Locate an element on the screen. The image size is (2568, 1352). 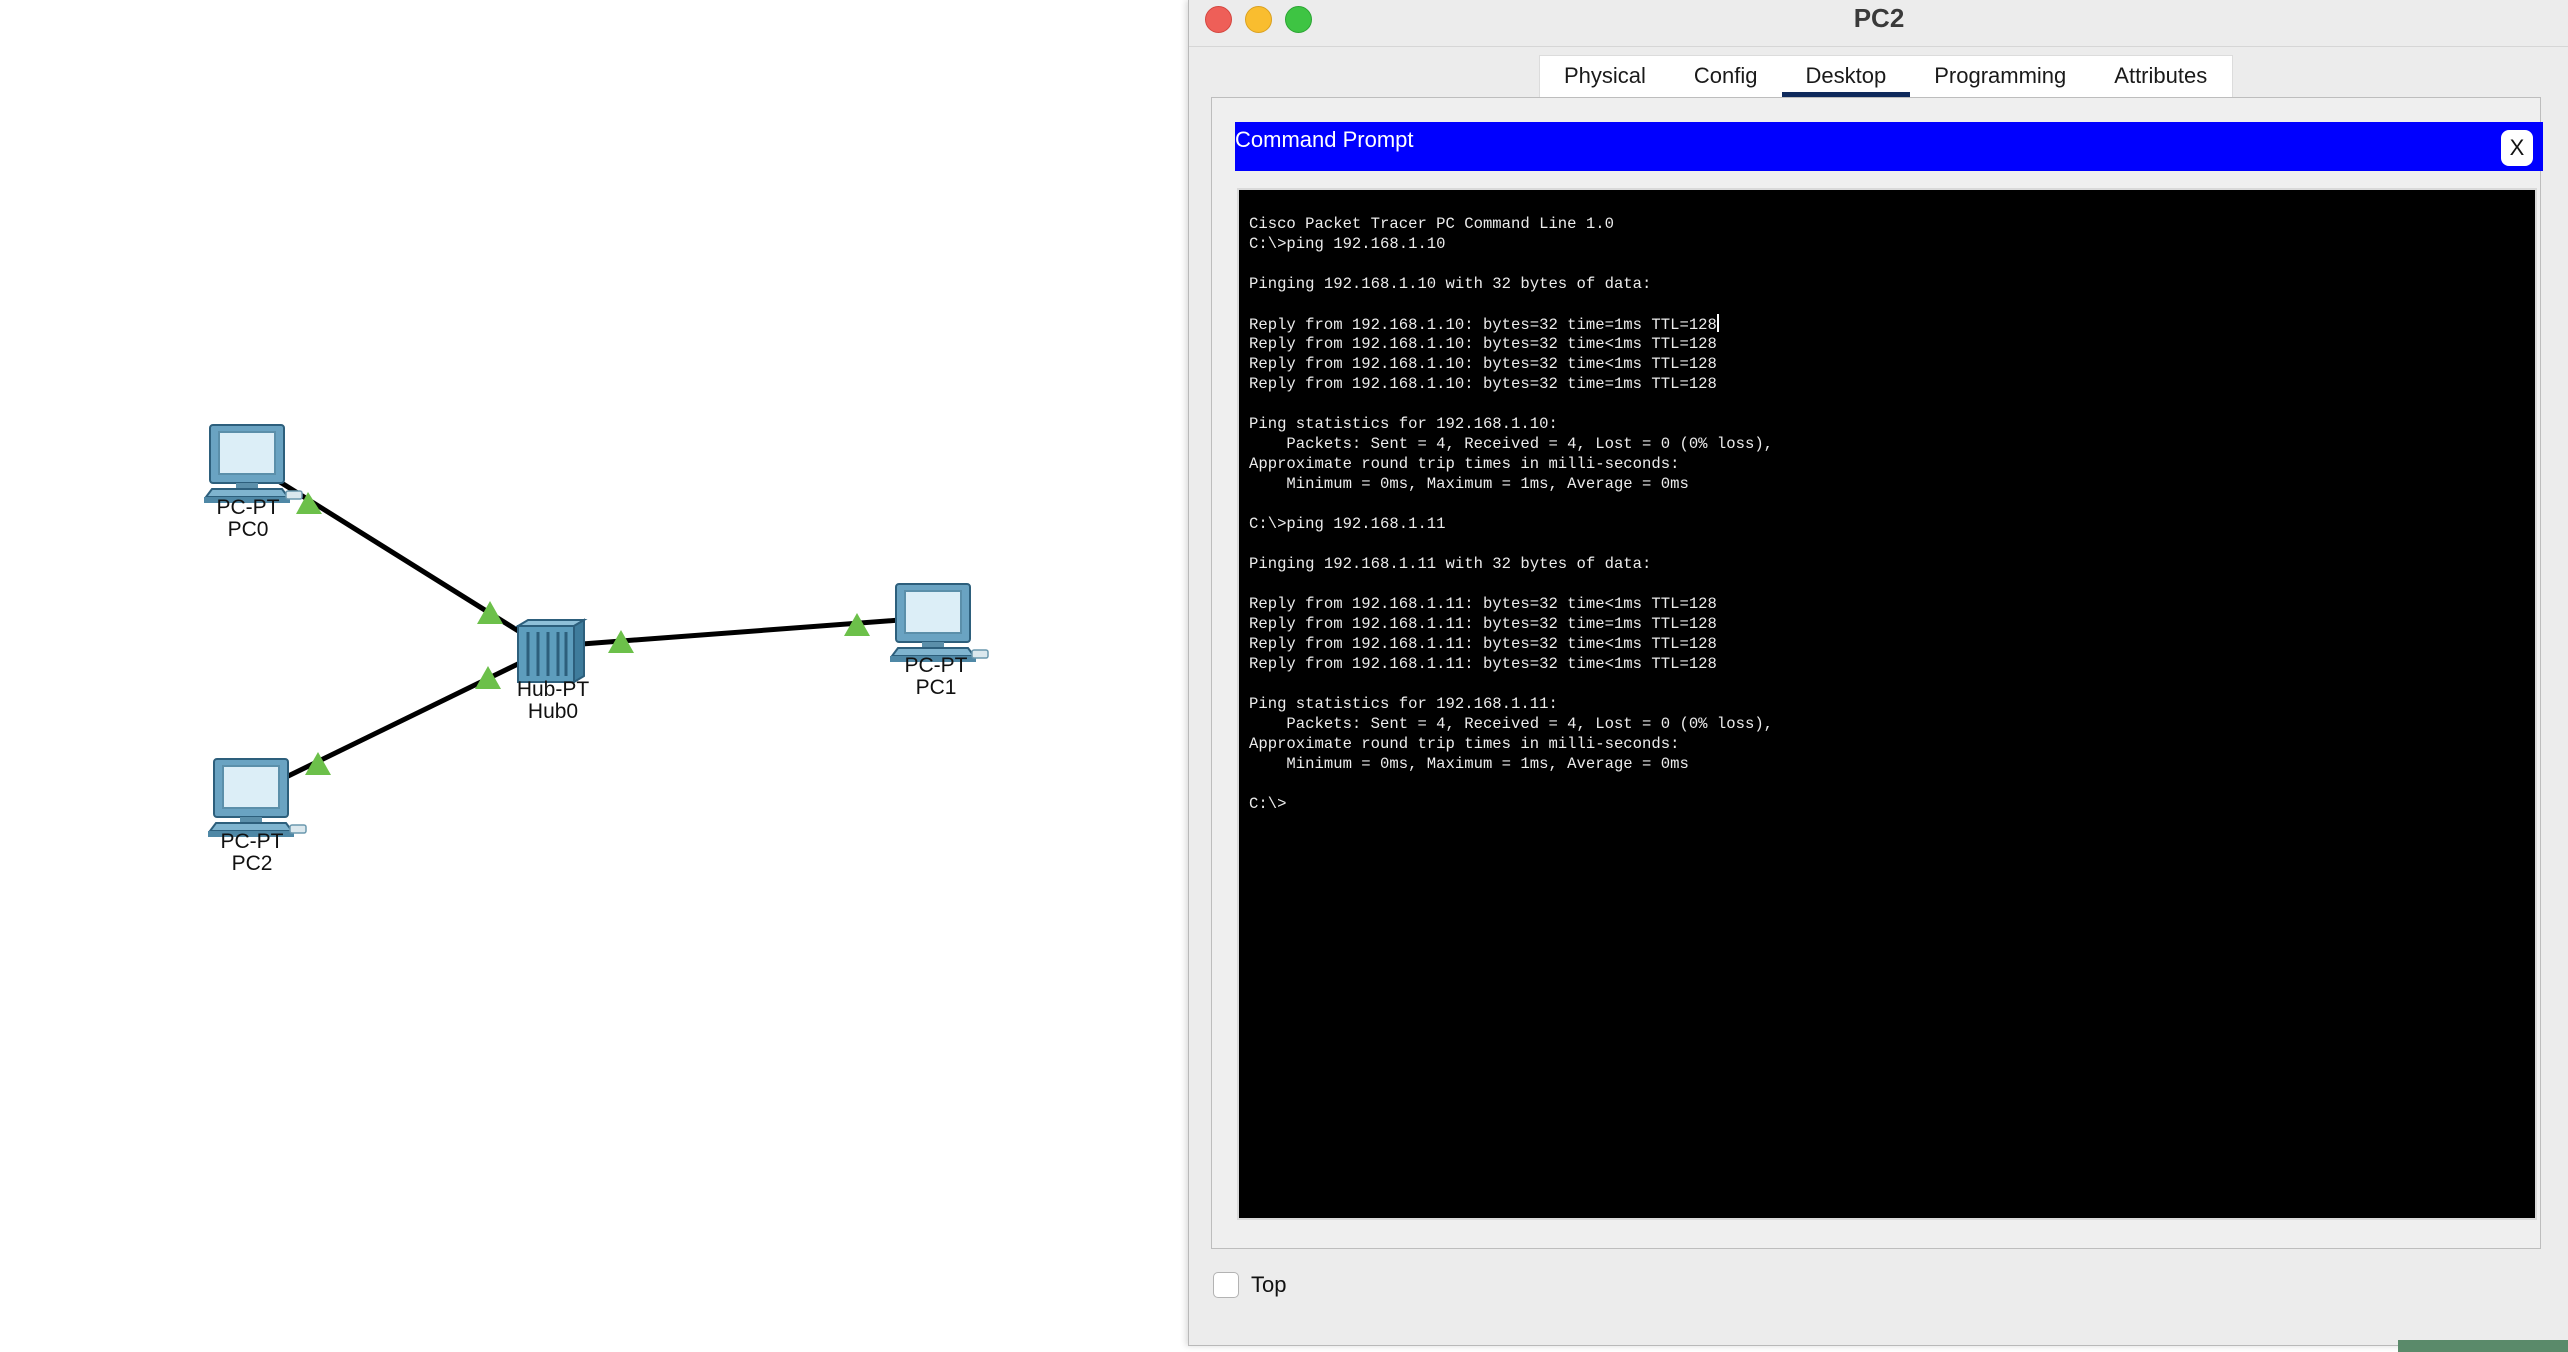
device-model: Hub-PT is located at coordinates (553, 689).